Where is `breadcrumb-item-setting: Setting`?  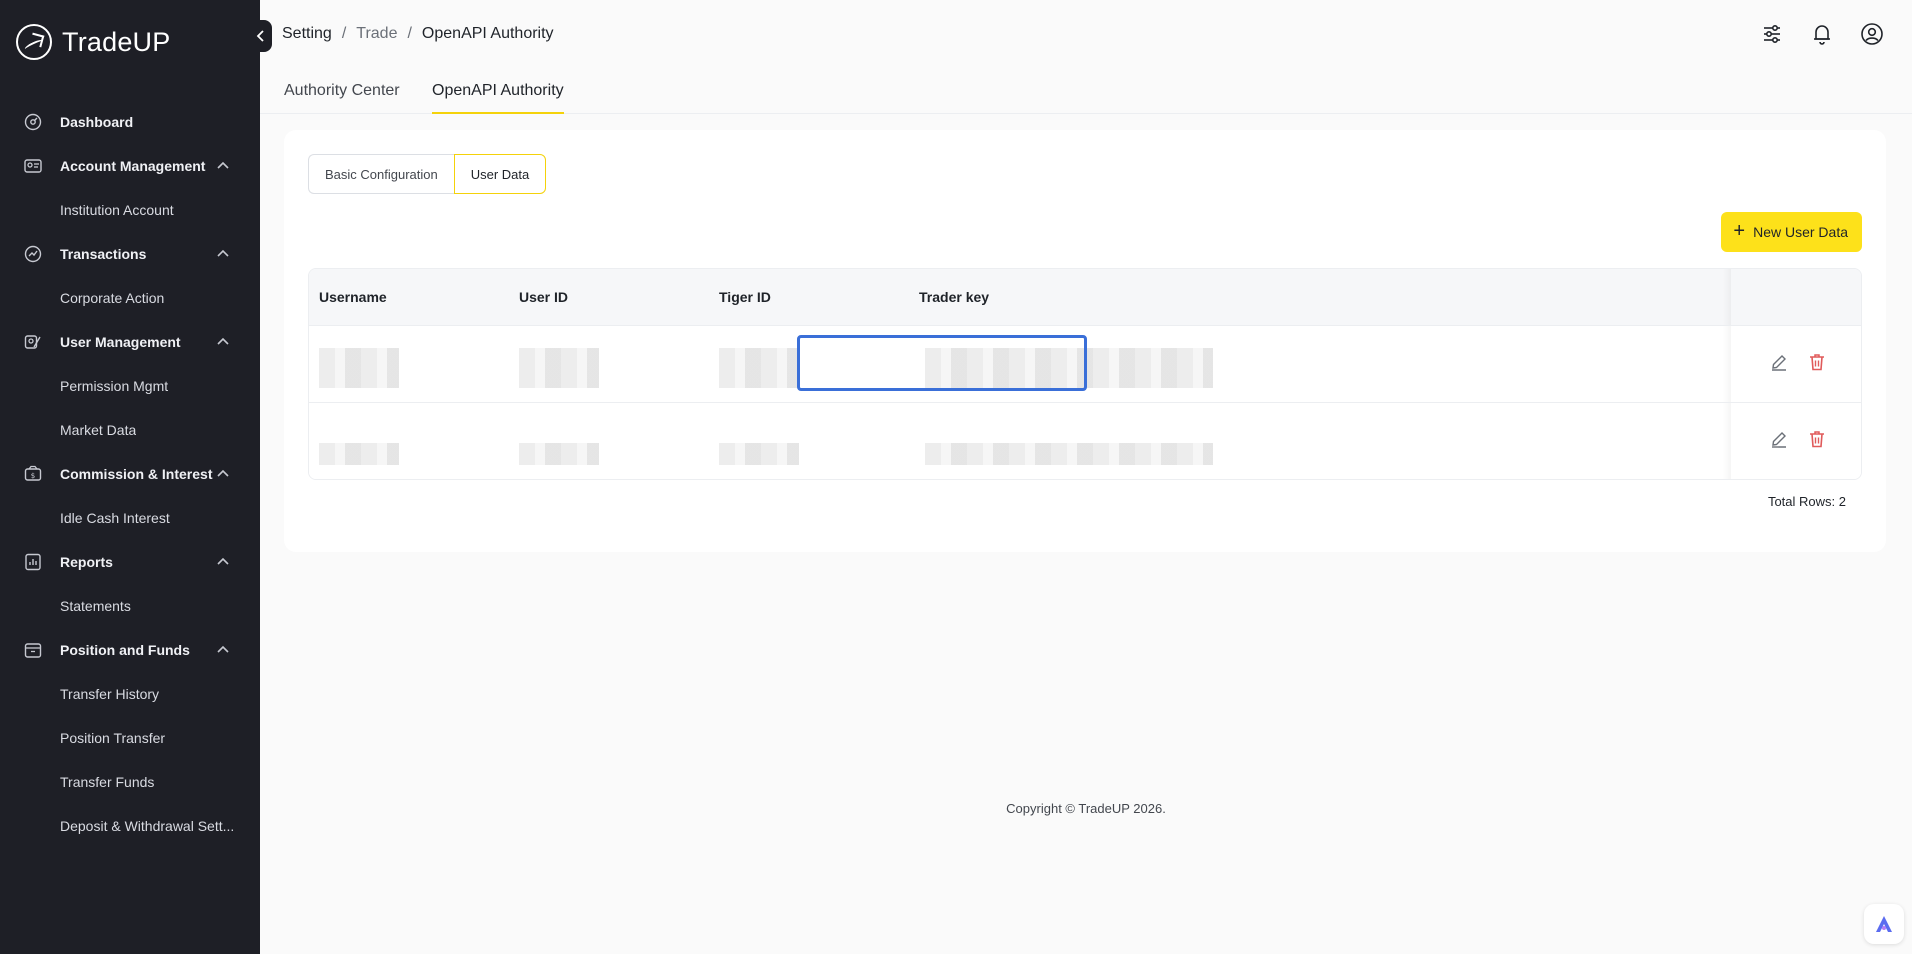 breadcrumb-item-setting: Setting is located at coordinates (307, 34).